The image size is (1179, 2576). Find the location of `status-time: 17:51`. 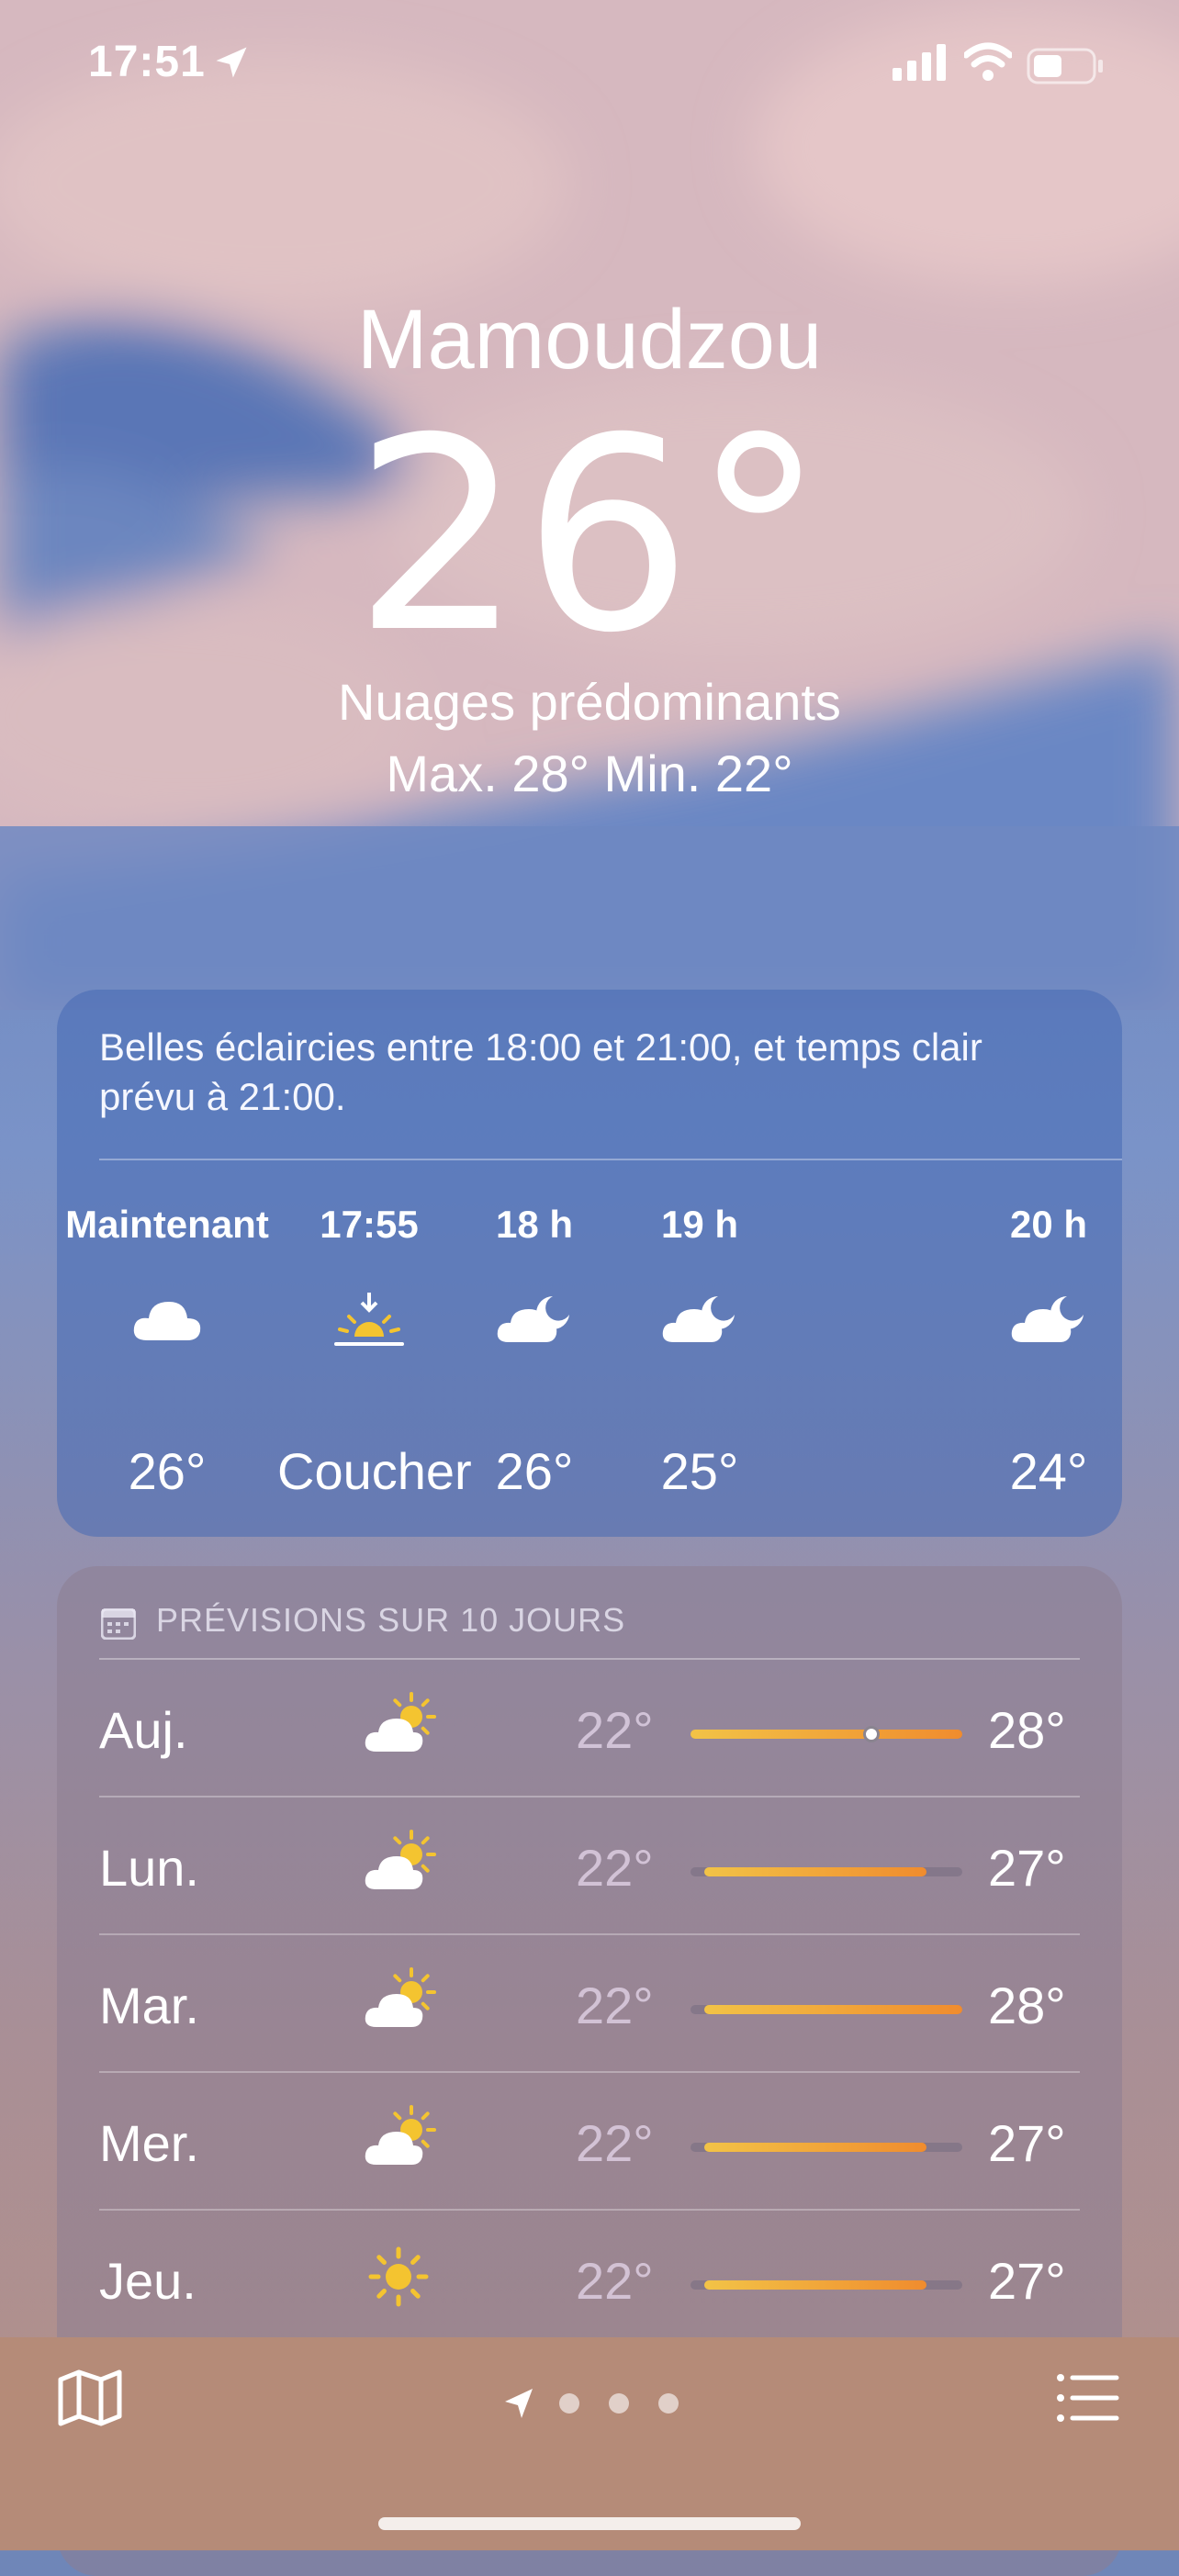

status-time: 17:51 is located at coordinates (147, 62).